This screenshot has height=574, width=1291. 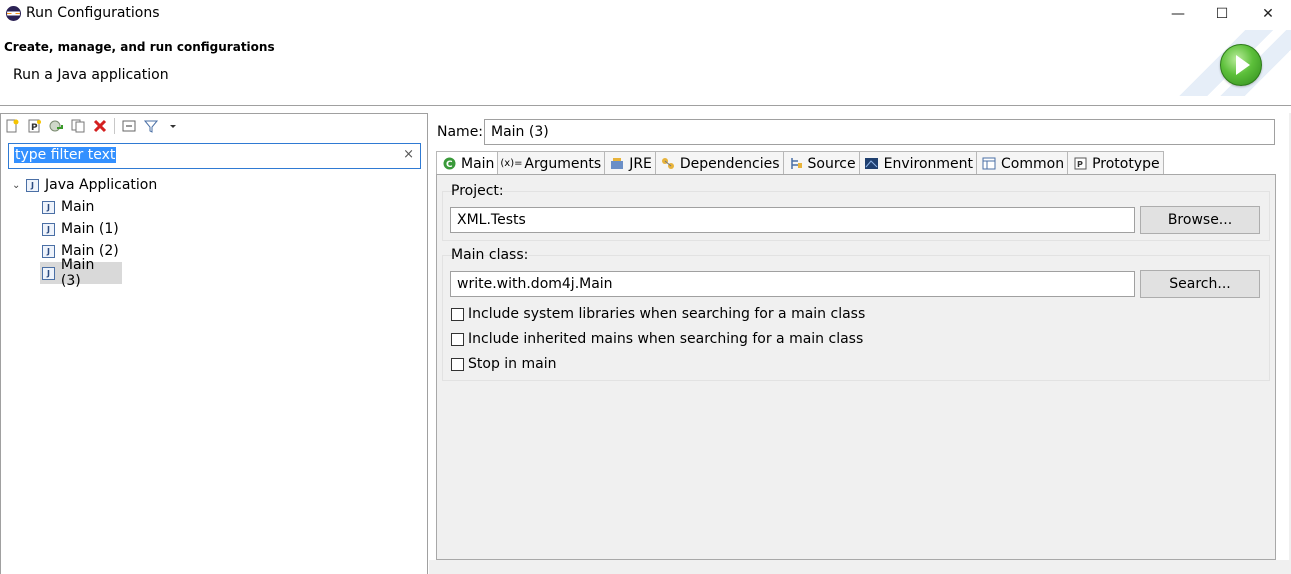 I want to click on tab-label: JRE, so click(x=640, y=163).